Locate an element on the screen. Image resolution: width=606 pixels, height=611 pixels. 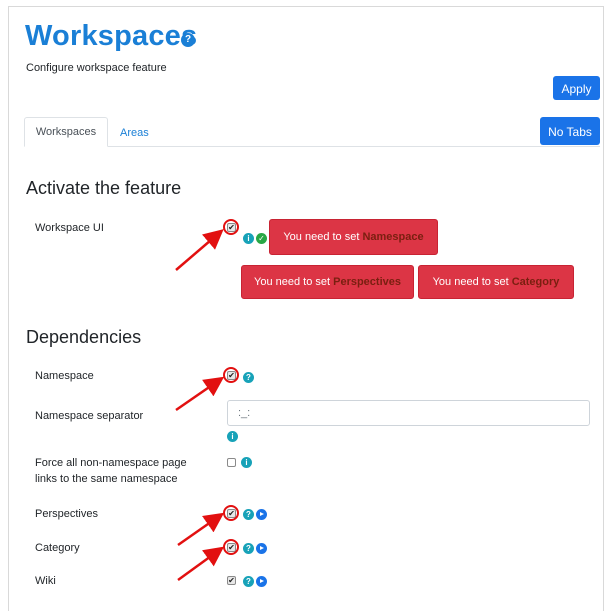
annotation-arrows is located at coordinates (200, 405).